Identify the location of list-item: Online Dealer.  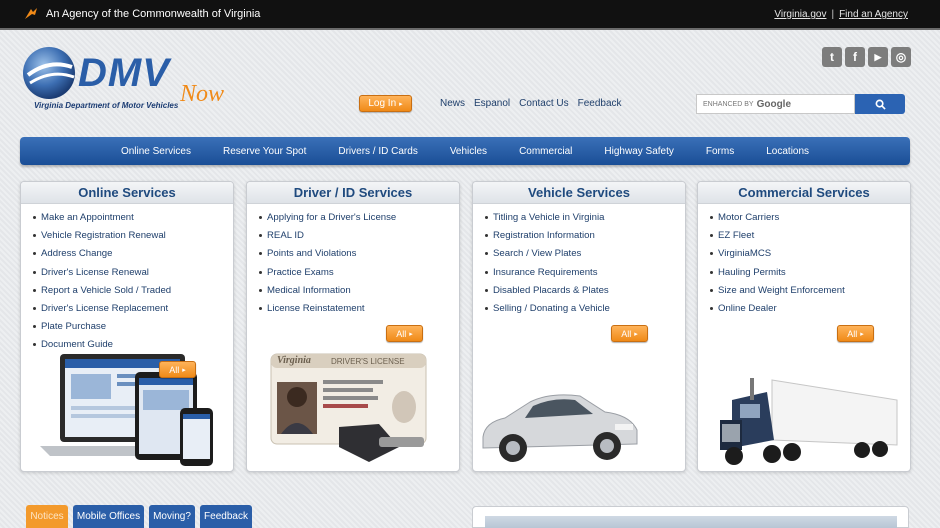
(804, 309).